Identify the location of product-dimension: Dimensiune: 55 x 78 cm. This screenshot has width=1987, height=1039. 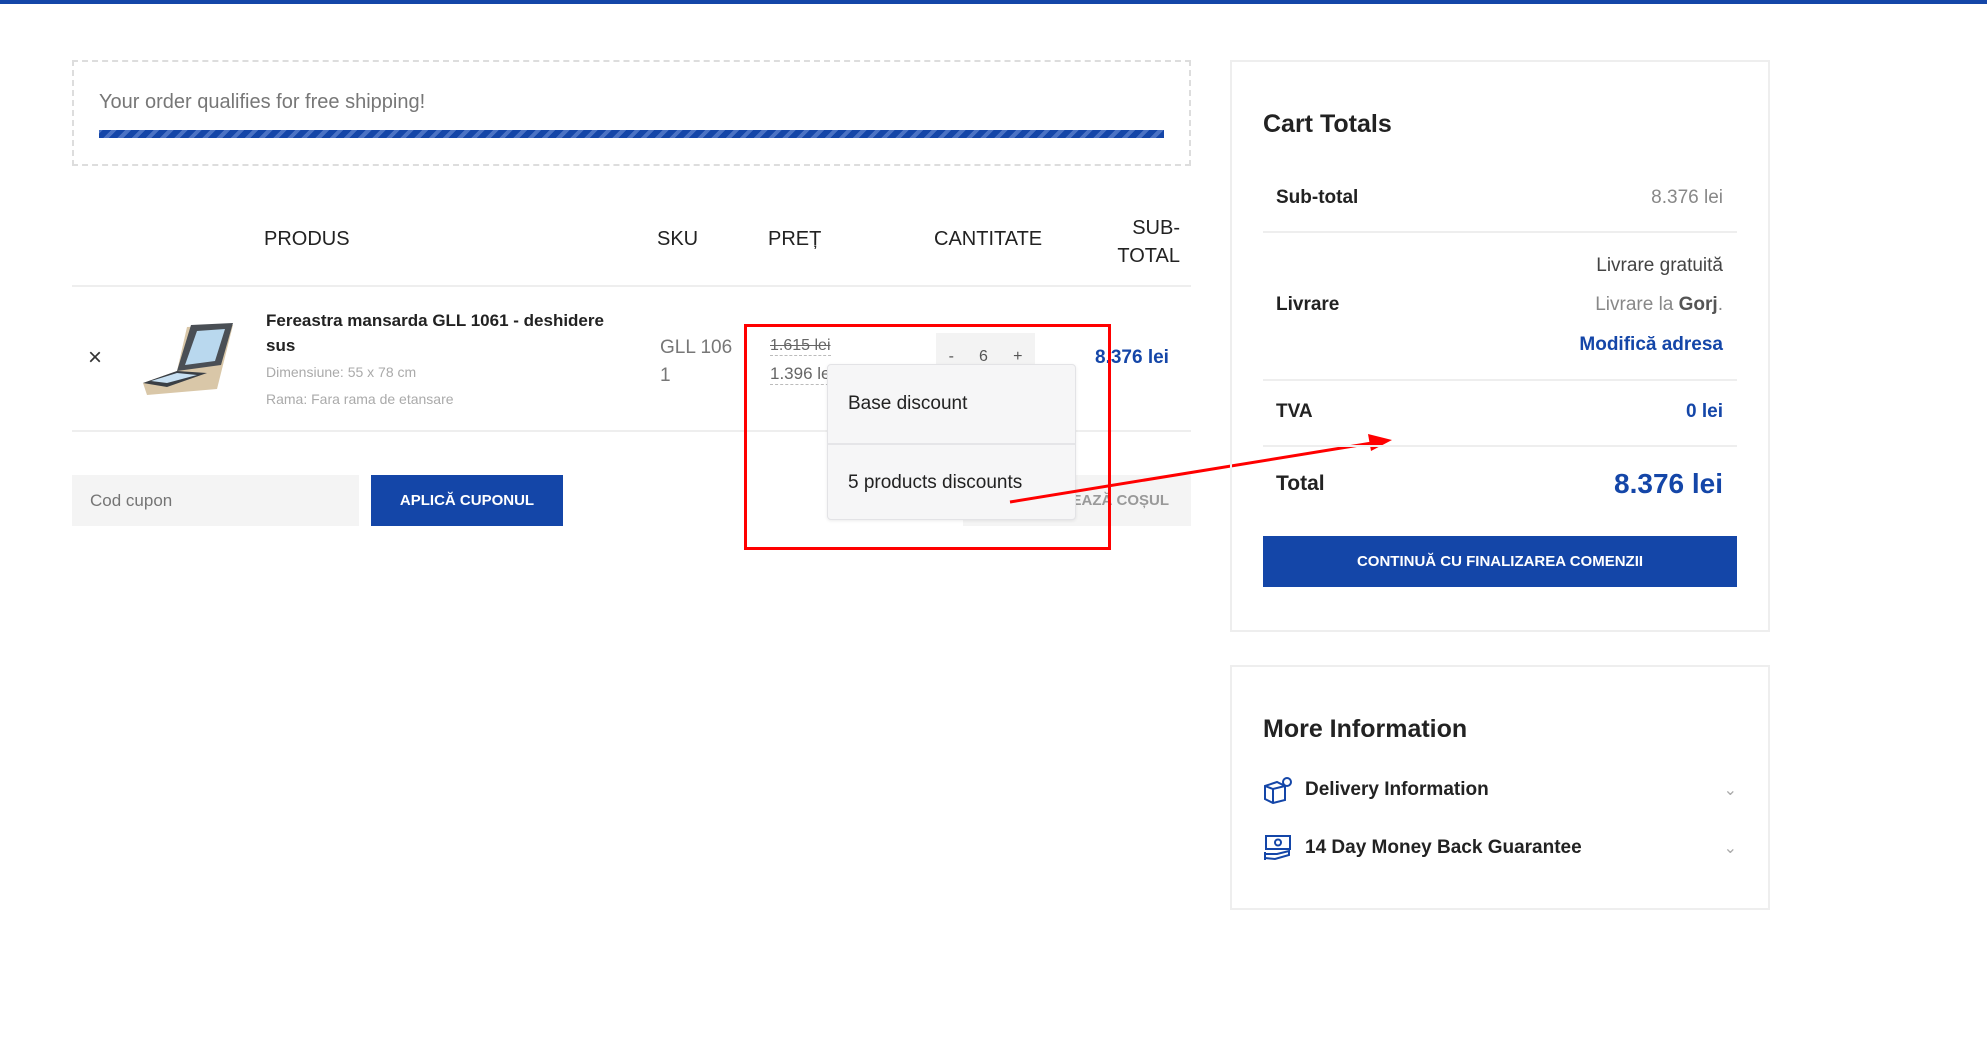
(341, 372).